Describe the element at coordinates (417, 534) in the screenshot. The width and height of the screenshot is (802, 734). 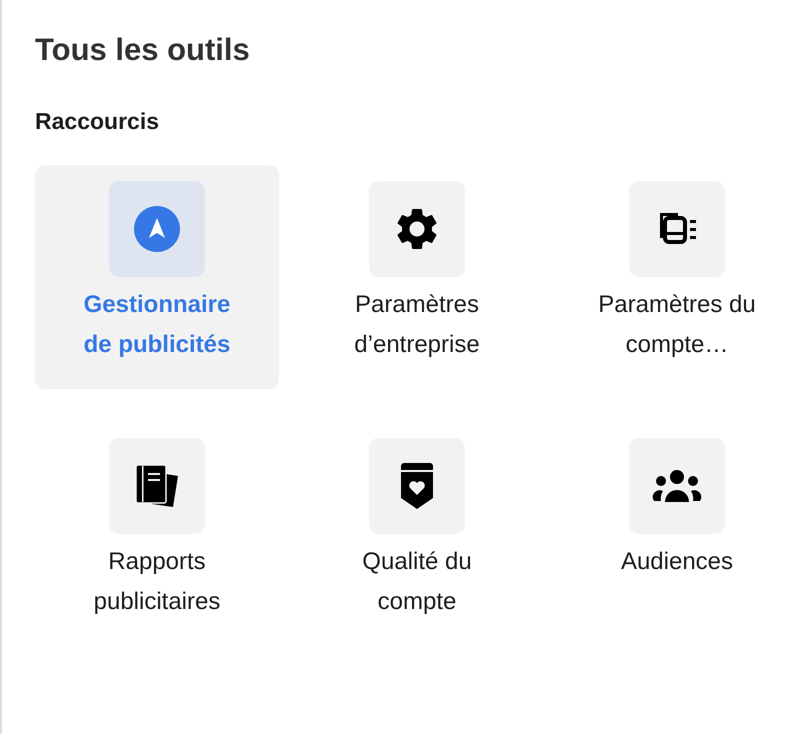
I see `shortcut-tile: Qualité du compte` at that location.